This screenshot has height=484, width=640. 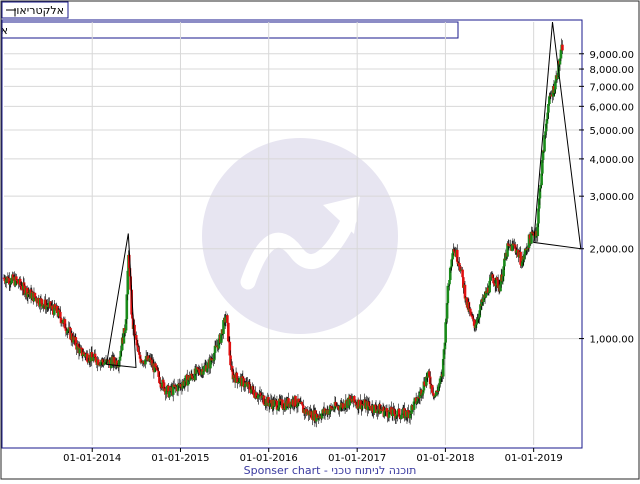 What do you see at coordinates (557, 135) in the screenshot?
I see `trend-triangle` at bounding box center [557, 135].